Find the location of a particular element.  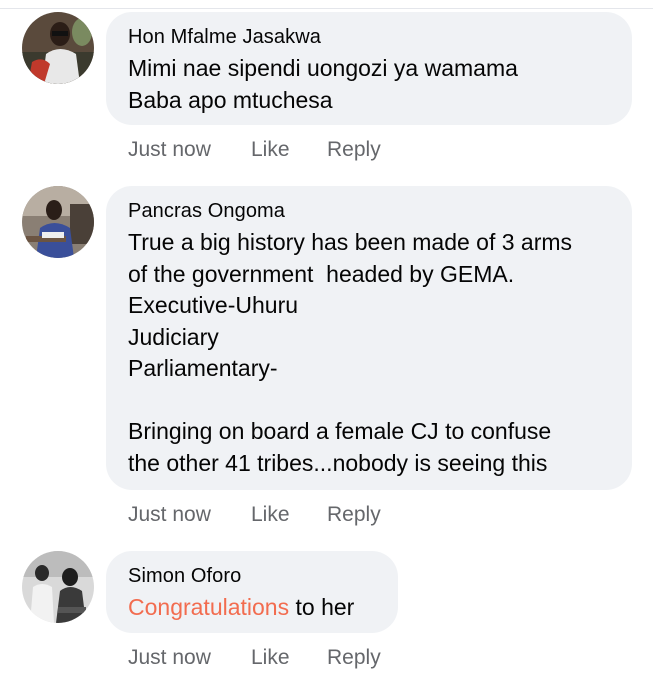

comment-text-line: Baba apo mtuchesa is located at coordinates (230, 99).